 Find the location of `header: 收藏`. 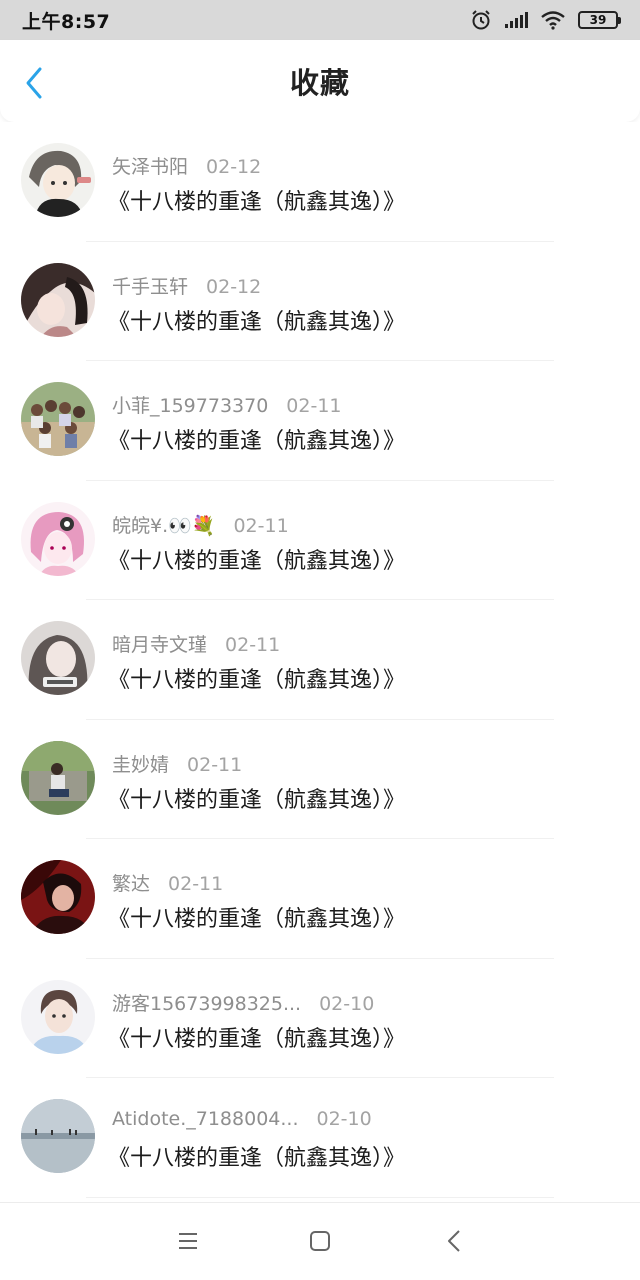

header: 收藏 is located at coordinates (320, 81).